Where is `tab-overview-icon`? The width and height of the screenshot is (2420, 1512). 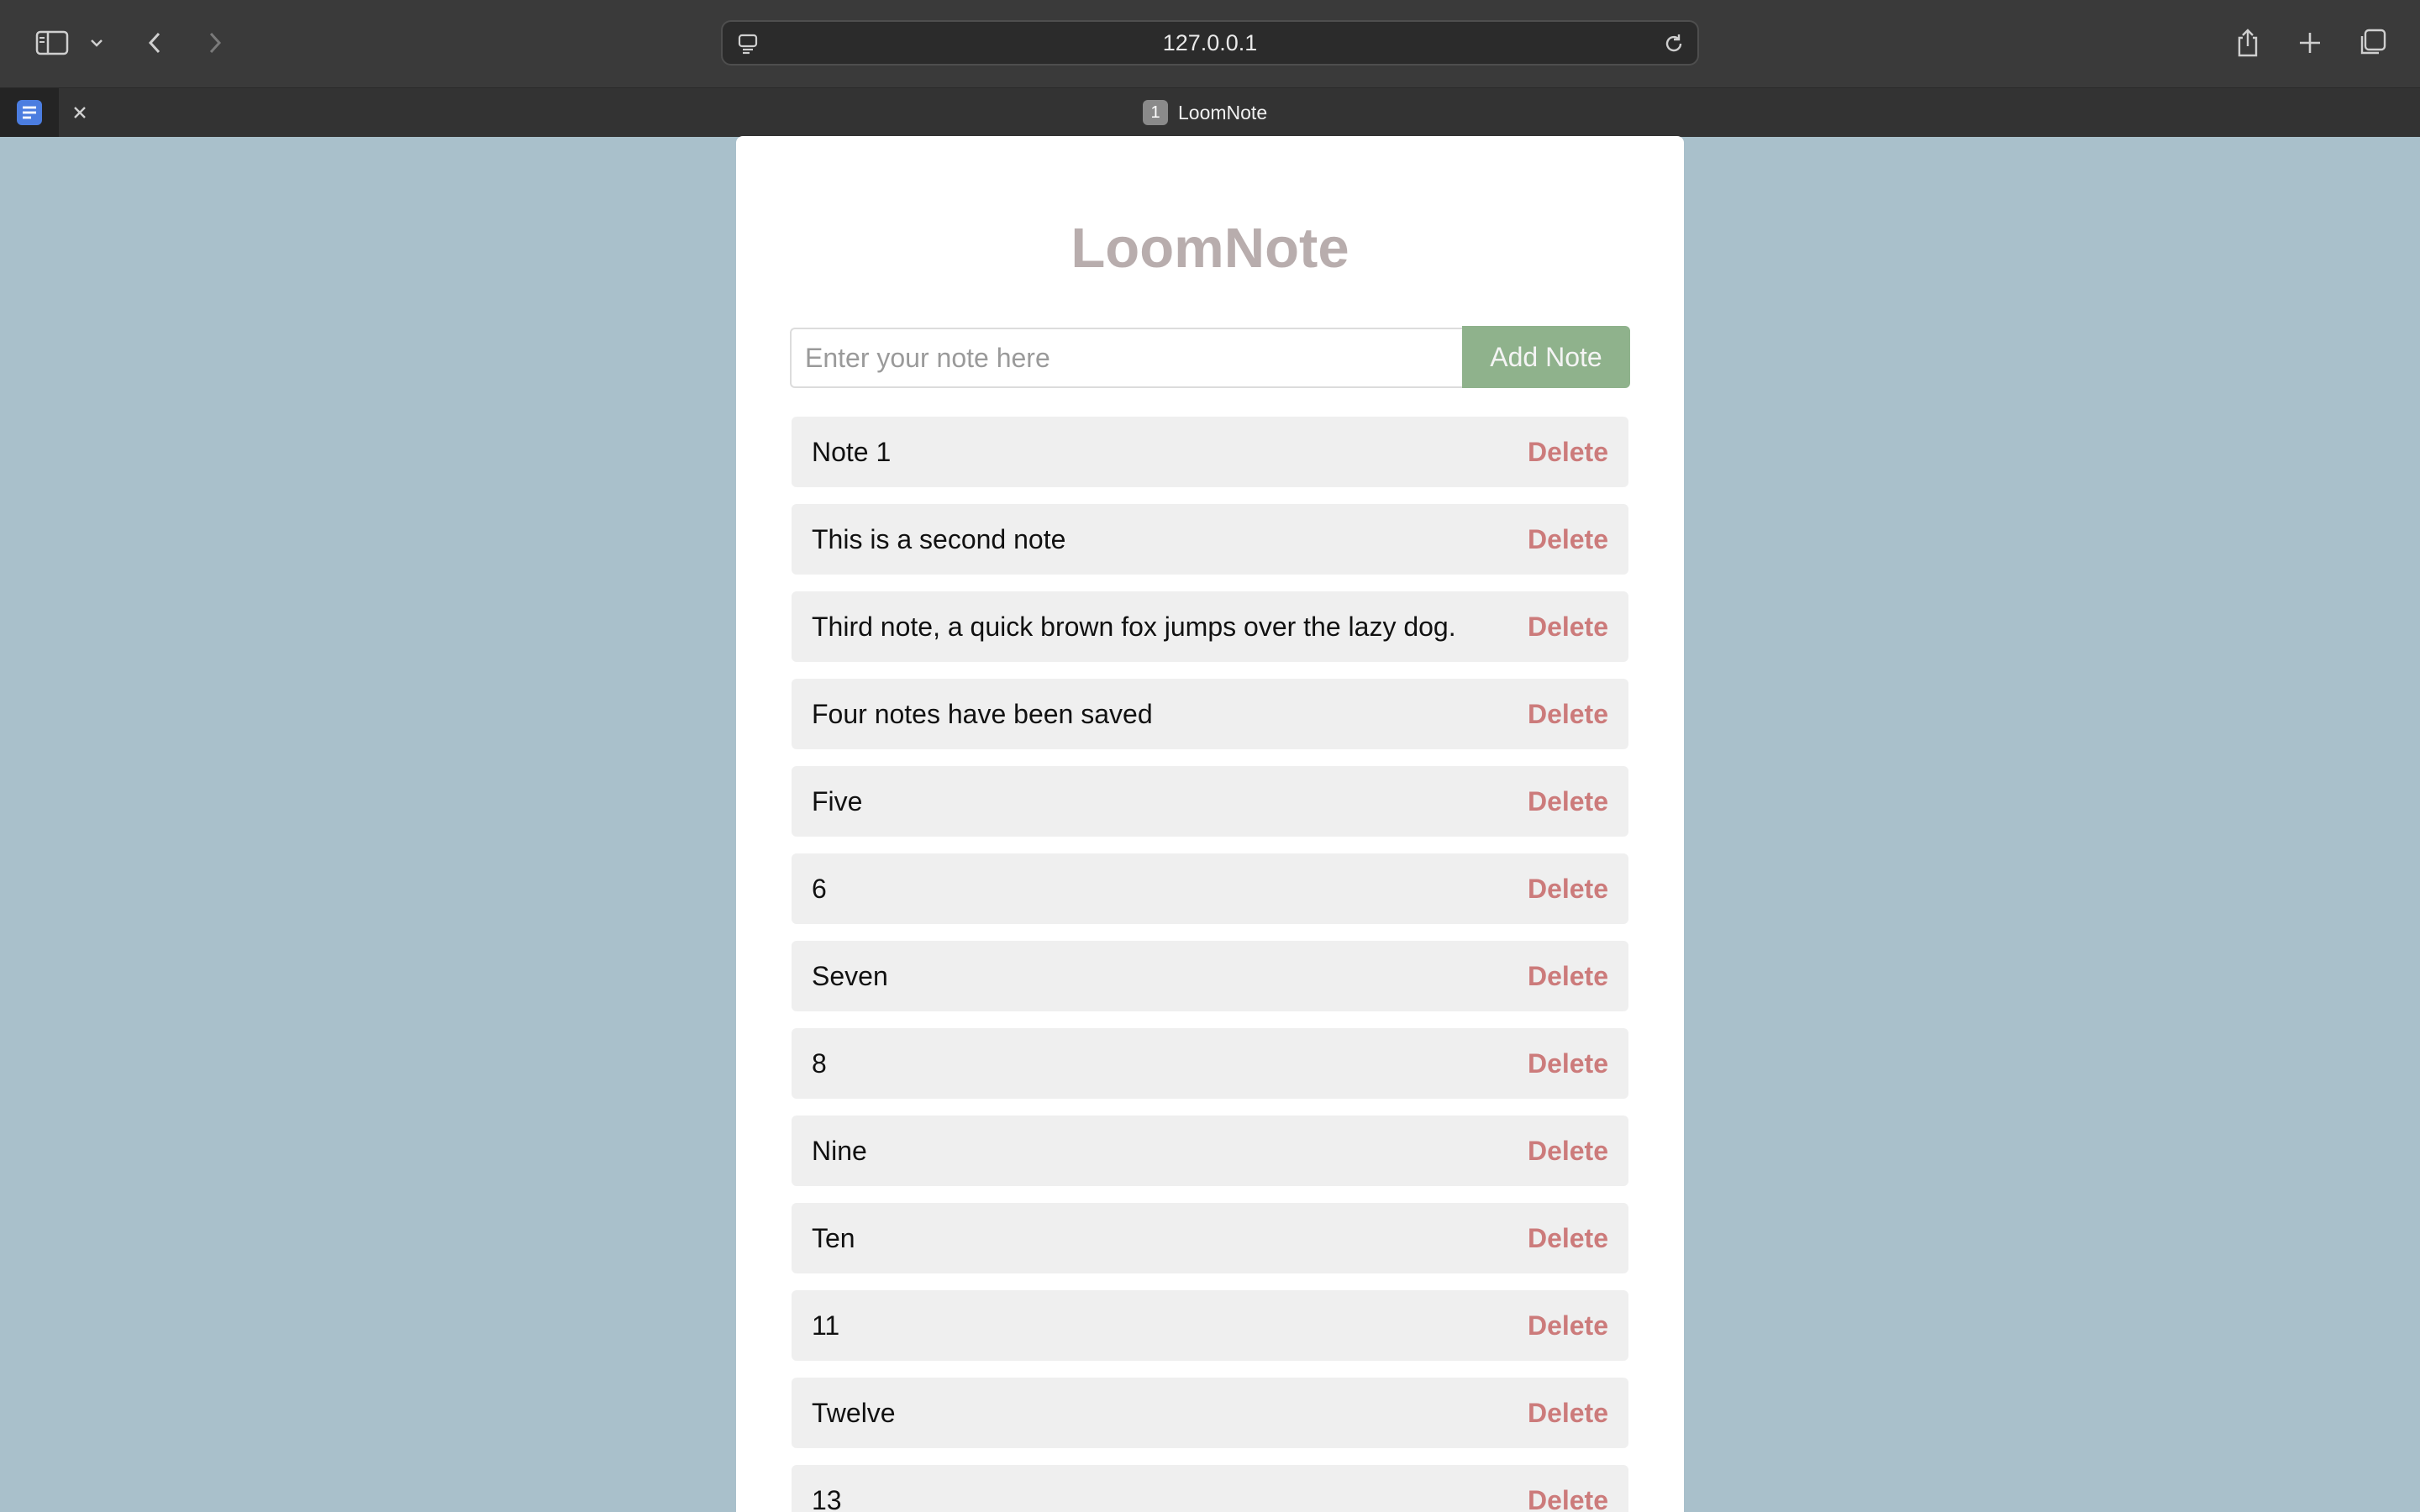
tab-overview-icon is located at coordinates (2372, 43).